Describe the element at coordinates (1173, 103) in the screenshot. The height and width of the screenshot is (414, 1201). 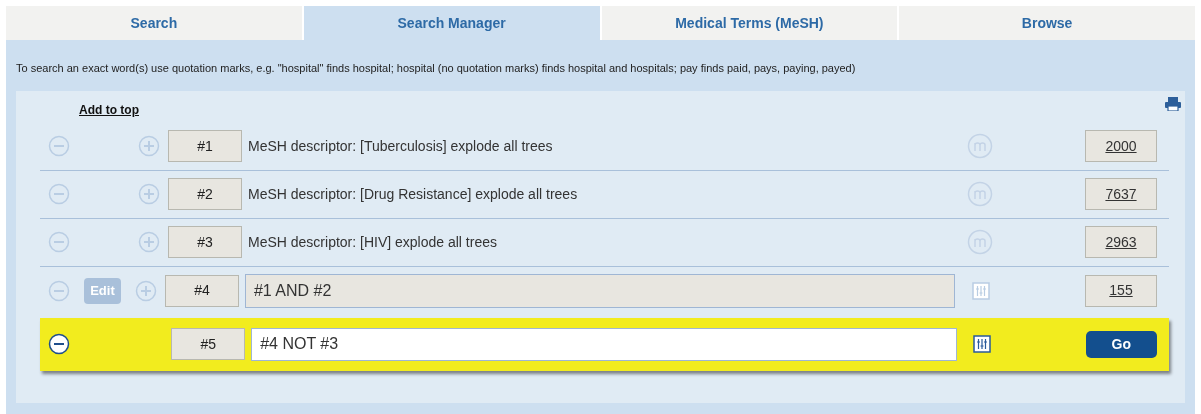
I see `print-icon` at that location.